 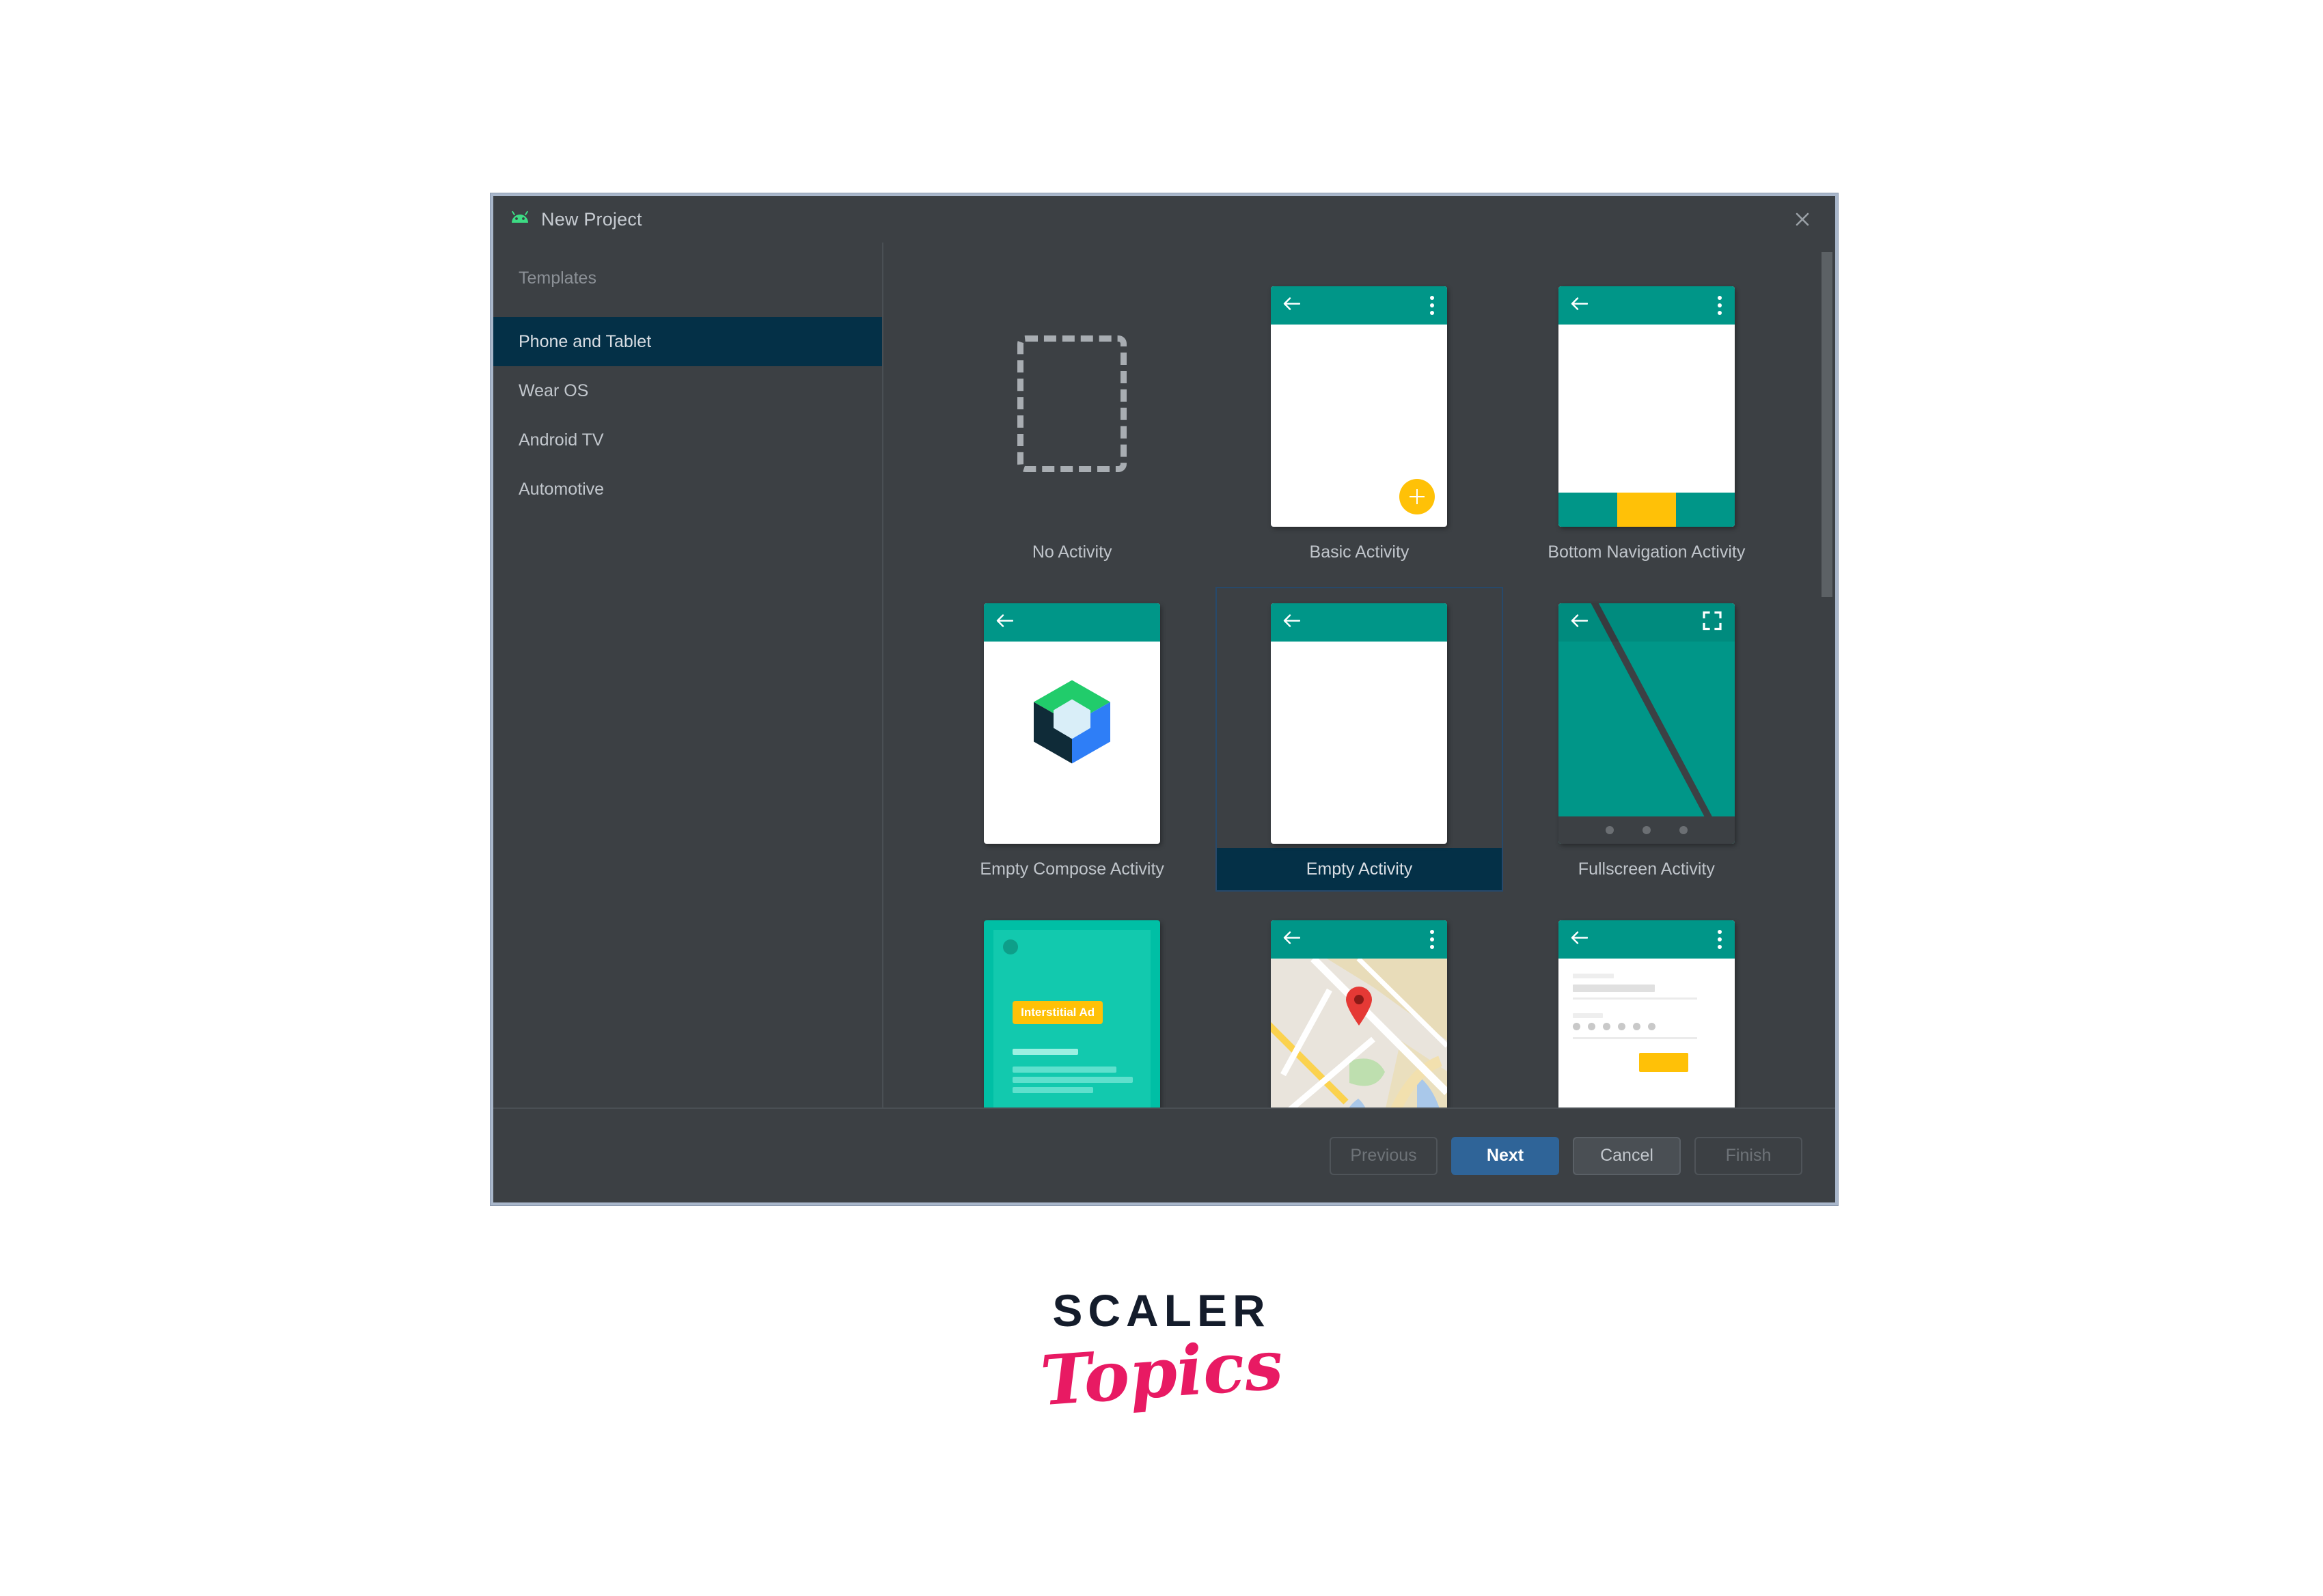 I want to click on sidebar-item-android-tv: Android TV, so click(x=687, y=440).